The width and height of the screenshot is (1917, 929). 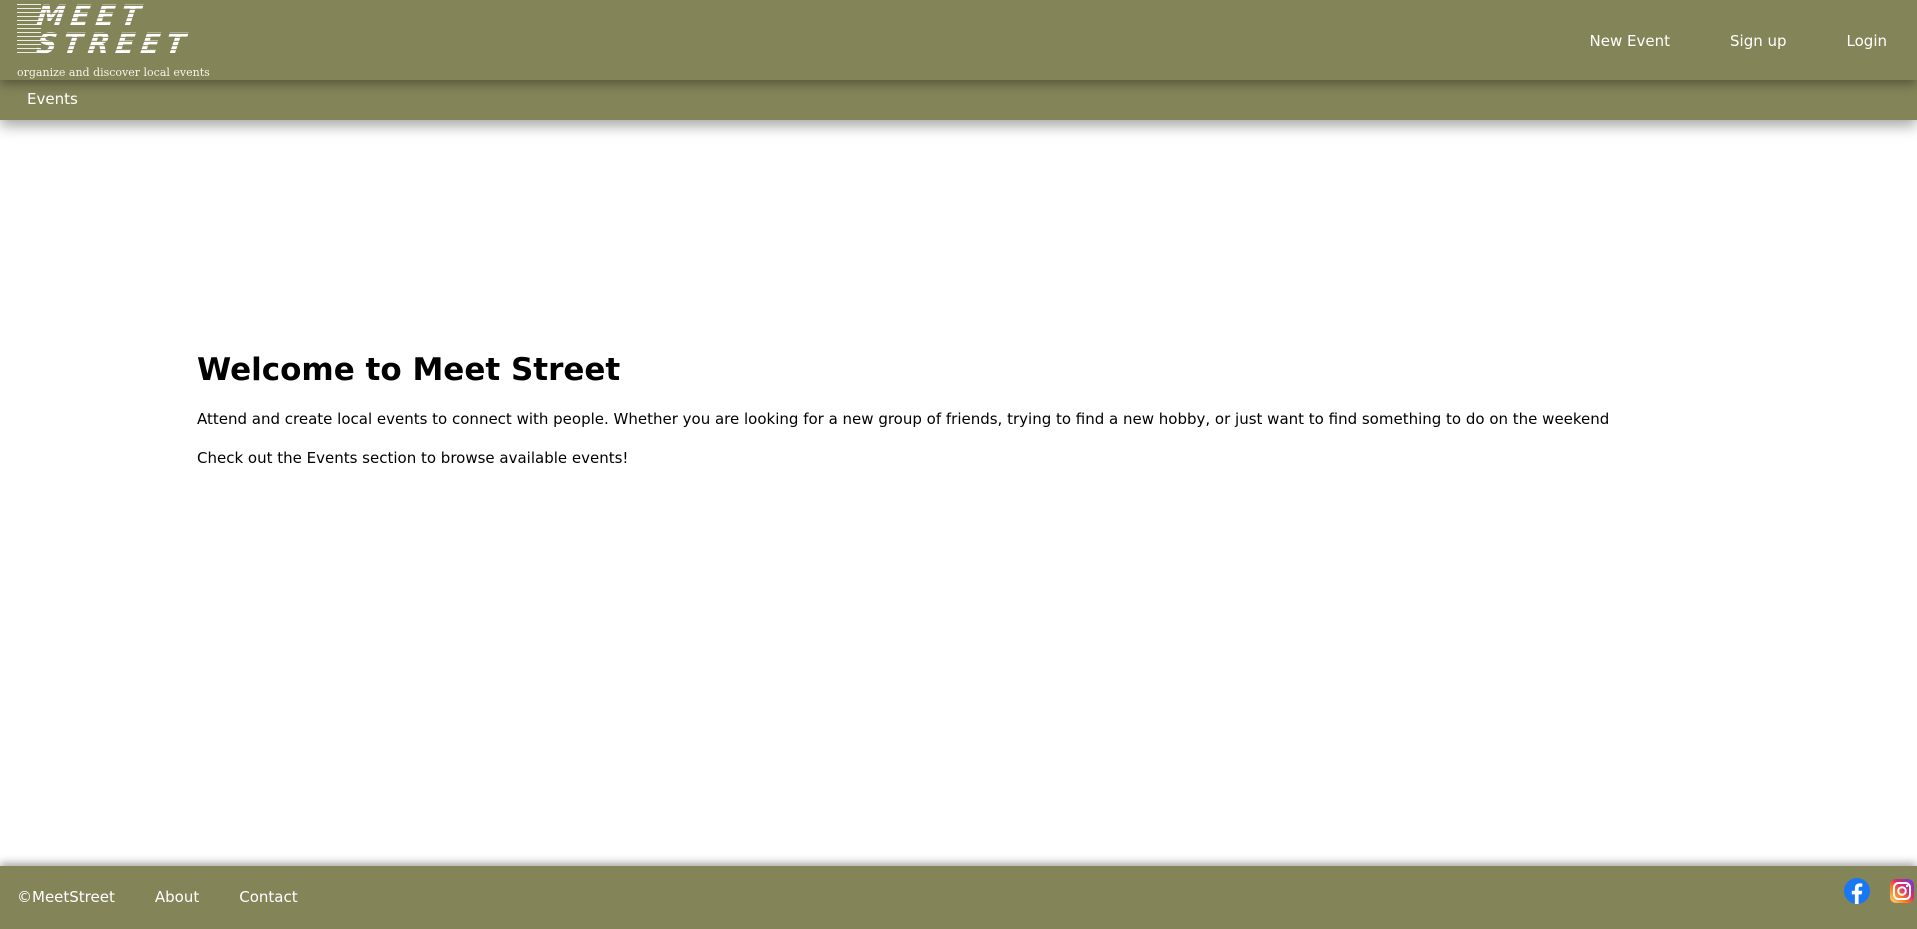 What do you see at coordinates (268, 897) in the screenshot?
I see `contact-link: Contact` at bounding box center [268, 897].